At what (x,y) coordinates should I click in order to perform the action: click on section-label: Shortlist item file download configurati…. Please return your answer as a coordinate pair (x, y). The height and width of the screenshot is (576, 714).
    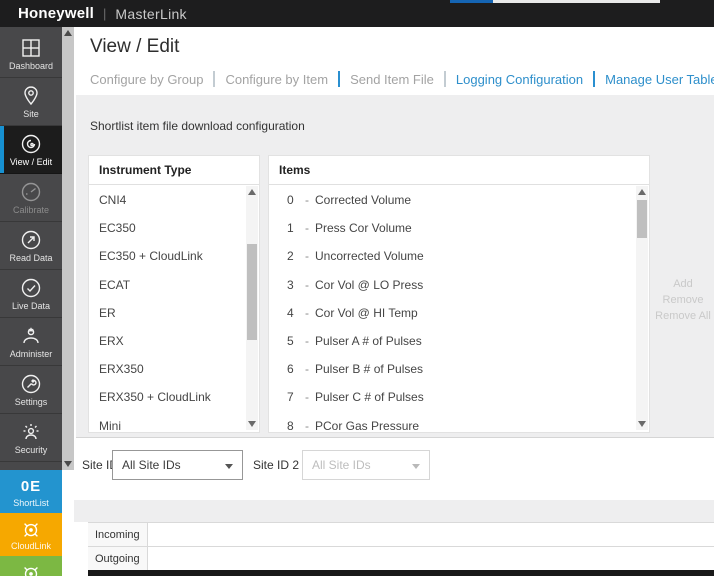
    Looking at the image, I should click on (197, 126).